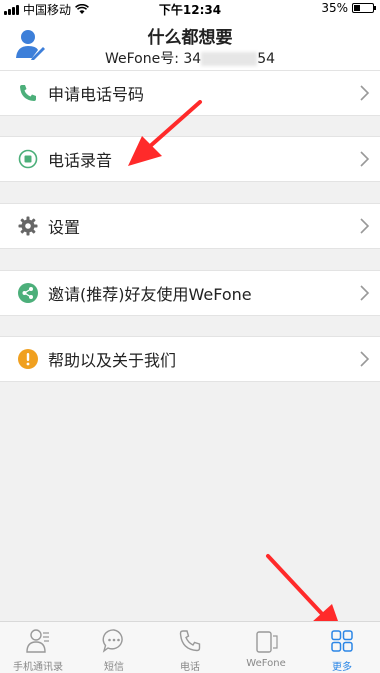 The image size is (380, 673). I want to click on info-icon, so click(28, 359).